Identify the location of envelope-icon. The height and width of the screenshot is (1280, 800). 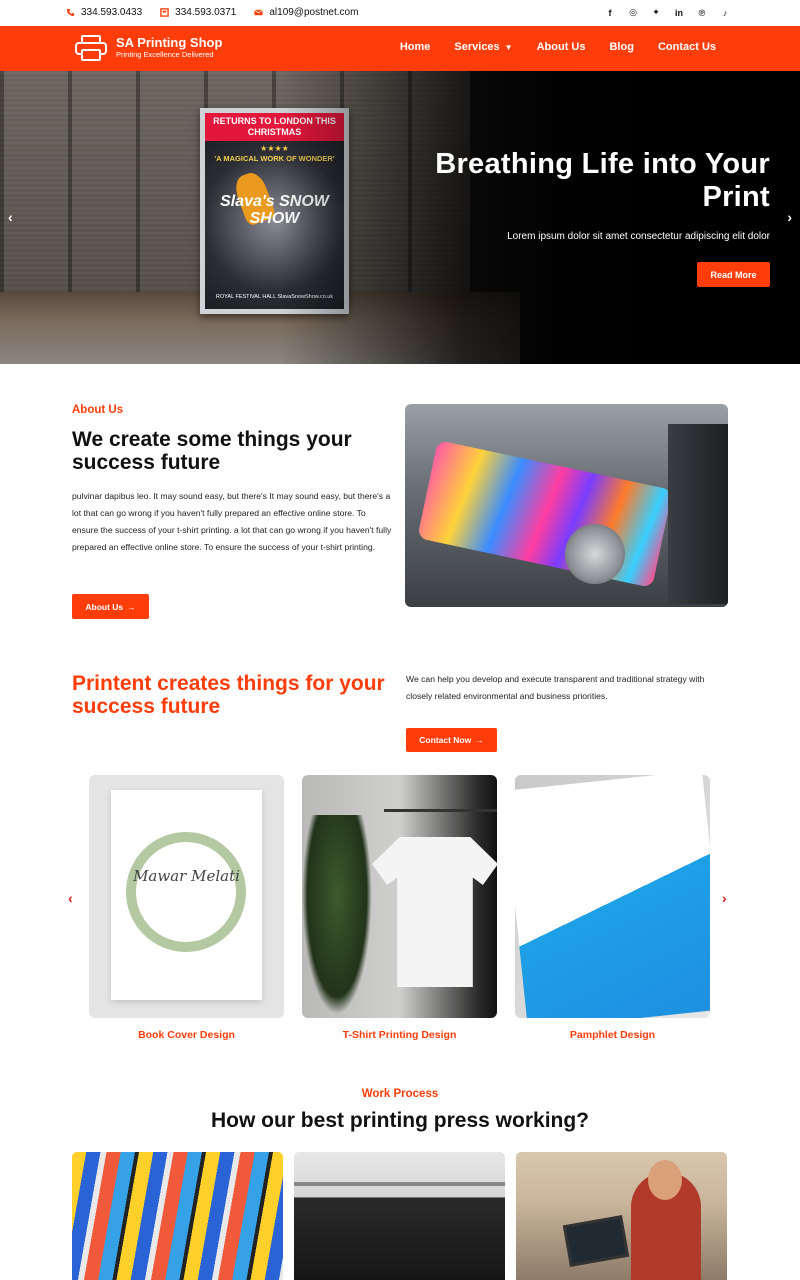
(259, 12).